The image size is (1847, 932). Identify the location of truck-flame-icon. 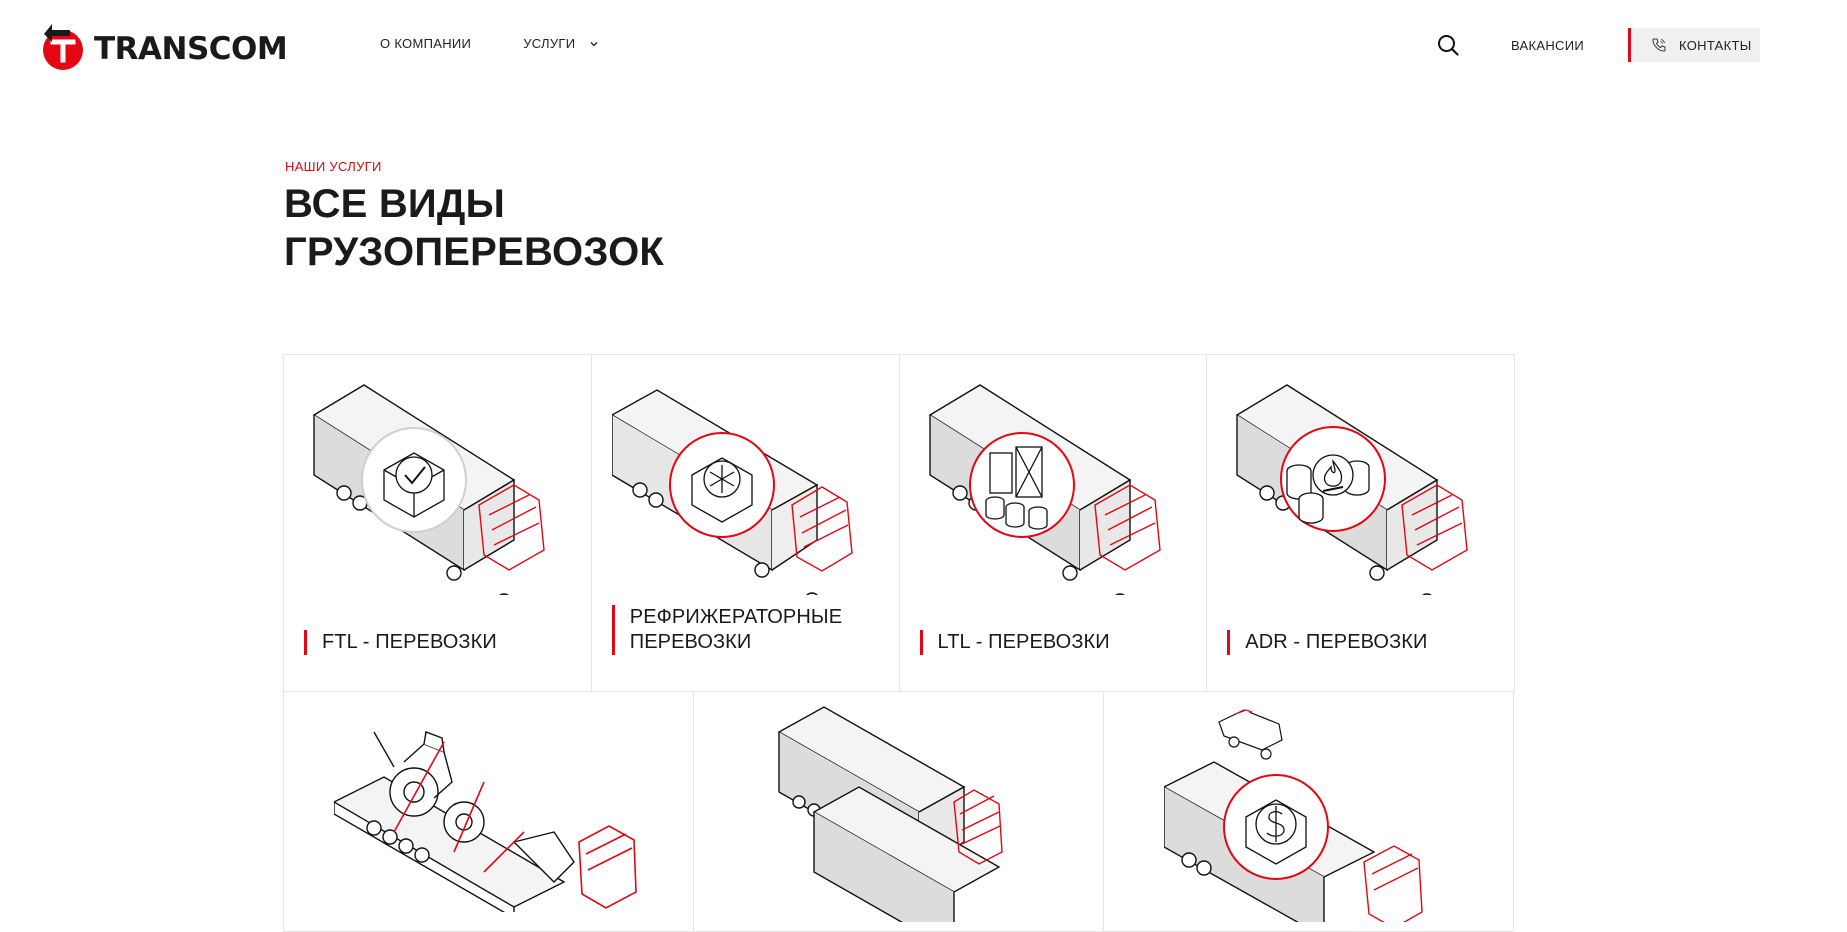
(1351, 489).